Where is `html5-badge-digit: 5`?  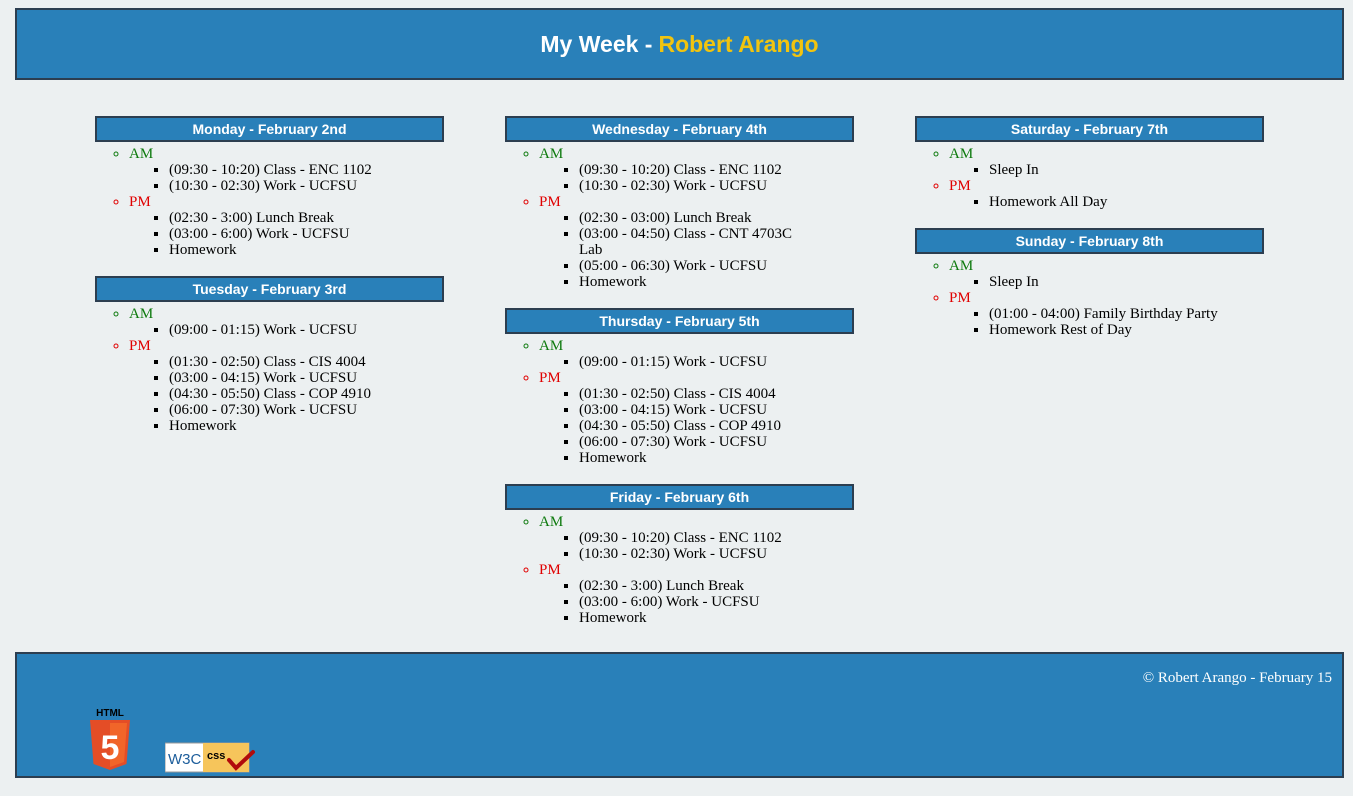 html5-badge-digit: 5 is located at coordinates (110, 748).